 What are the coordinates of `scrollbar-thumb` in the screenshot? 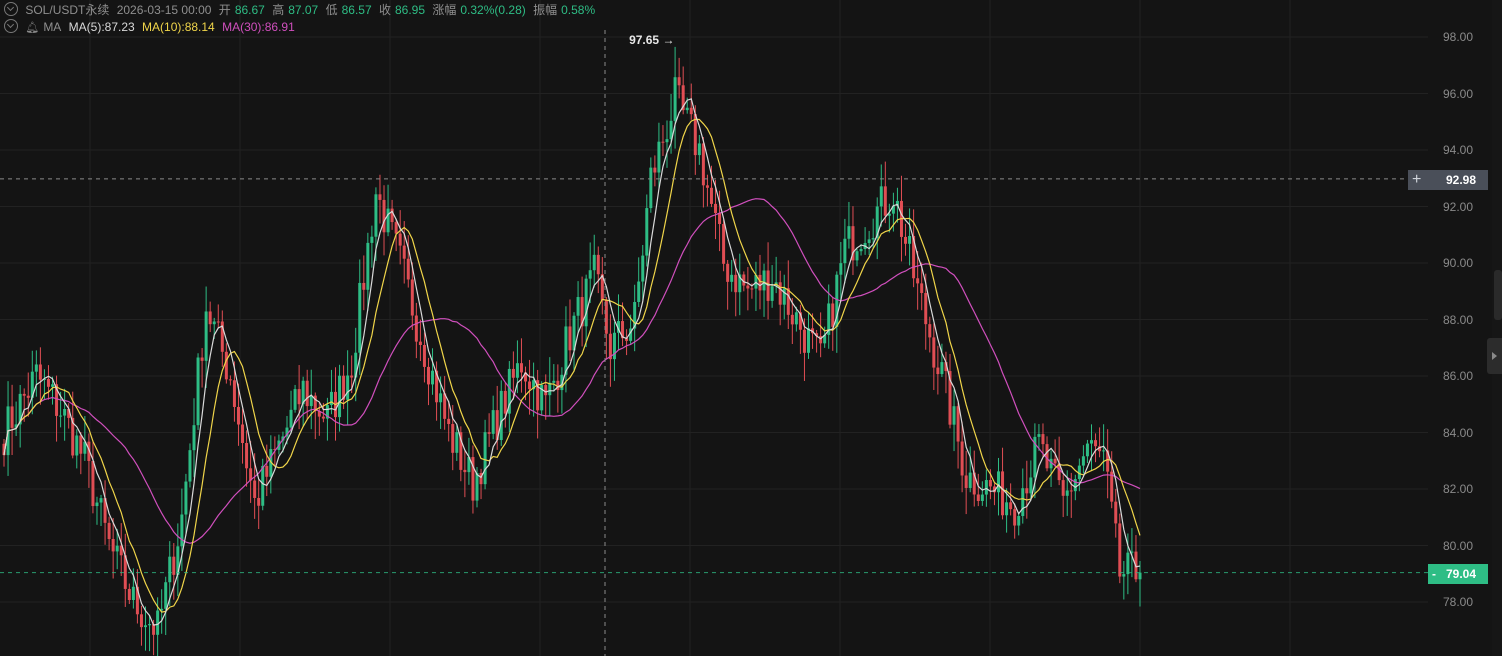 It's located at (1498, 295).